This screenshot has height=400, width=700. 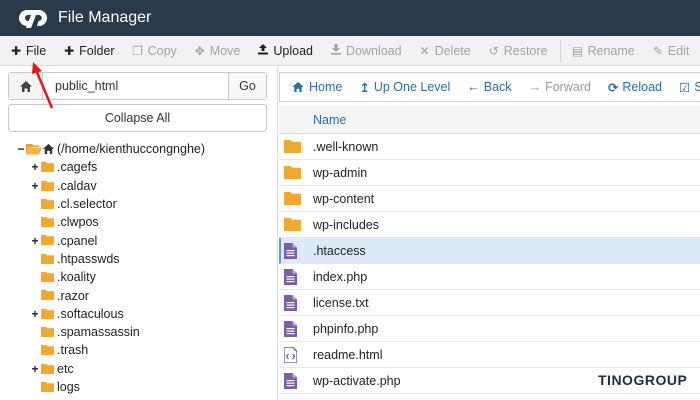 What do you see at coordinates (139, 387) in the screenshot?
I see `tree-item: logs` at bounding box center [139, 387].